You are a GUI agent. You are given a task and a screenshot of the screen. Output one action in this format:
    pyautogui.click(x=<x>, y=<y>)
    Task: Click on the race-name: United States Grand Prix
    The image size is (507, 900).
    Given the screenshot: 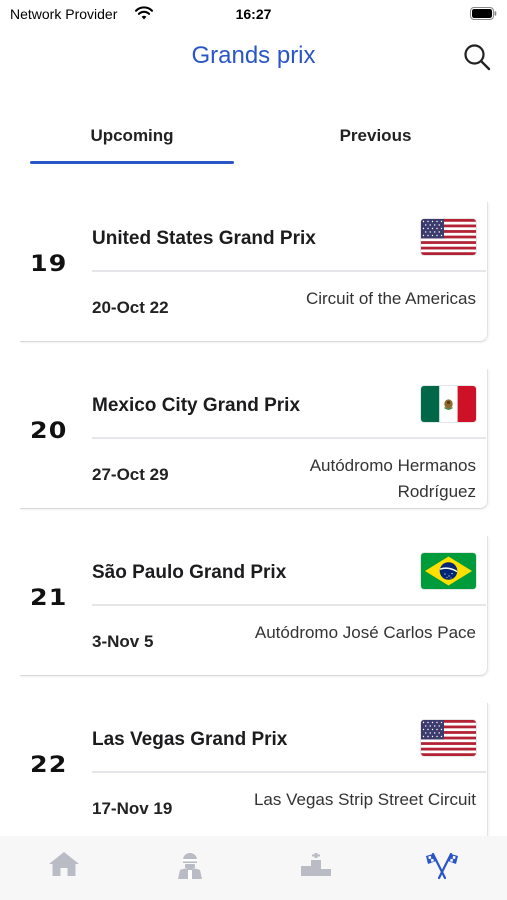 What is the action you would take?
    pyautogui.click(x=204, y=238)
    